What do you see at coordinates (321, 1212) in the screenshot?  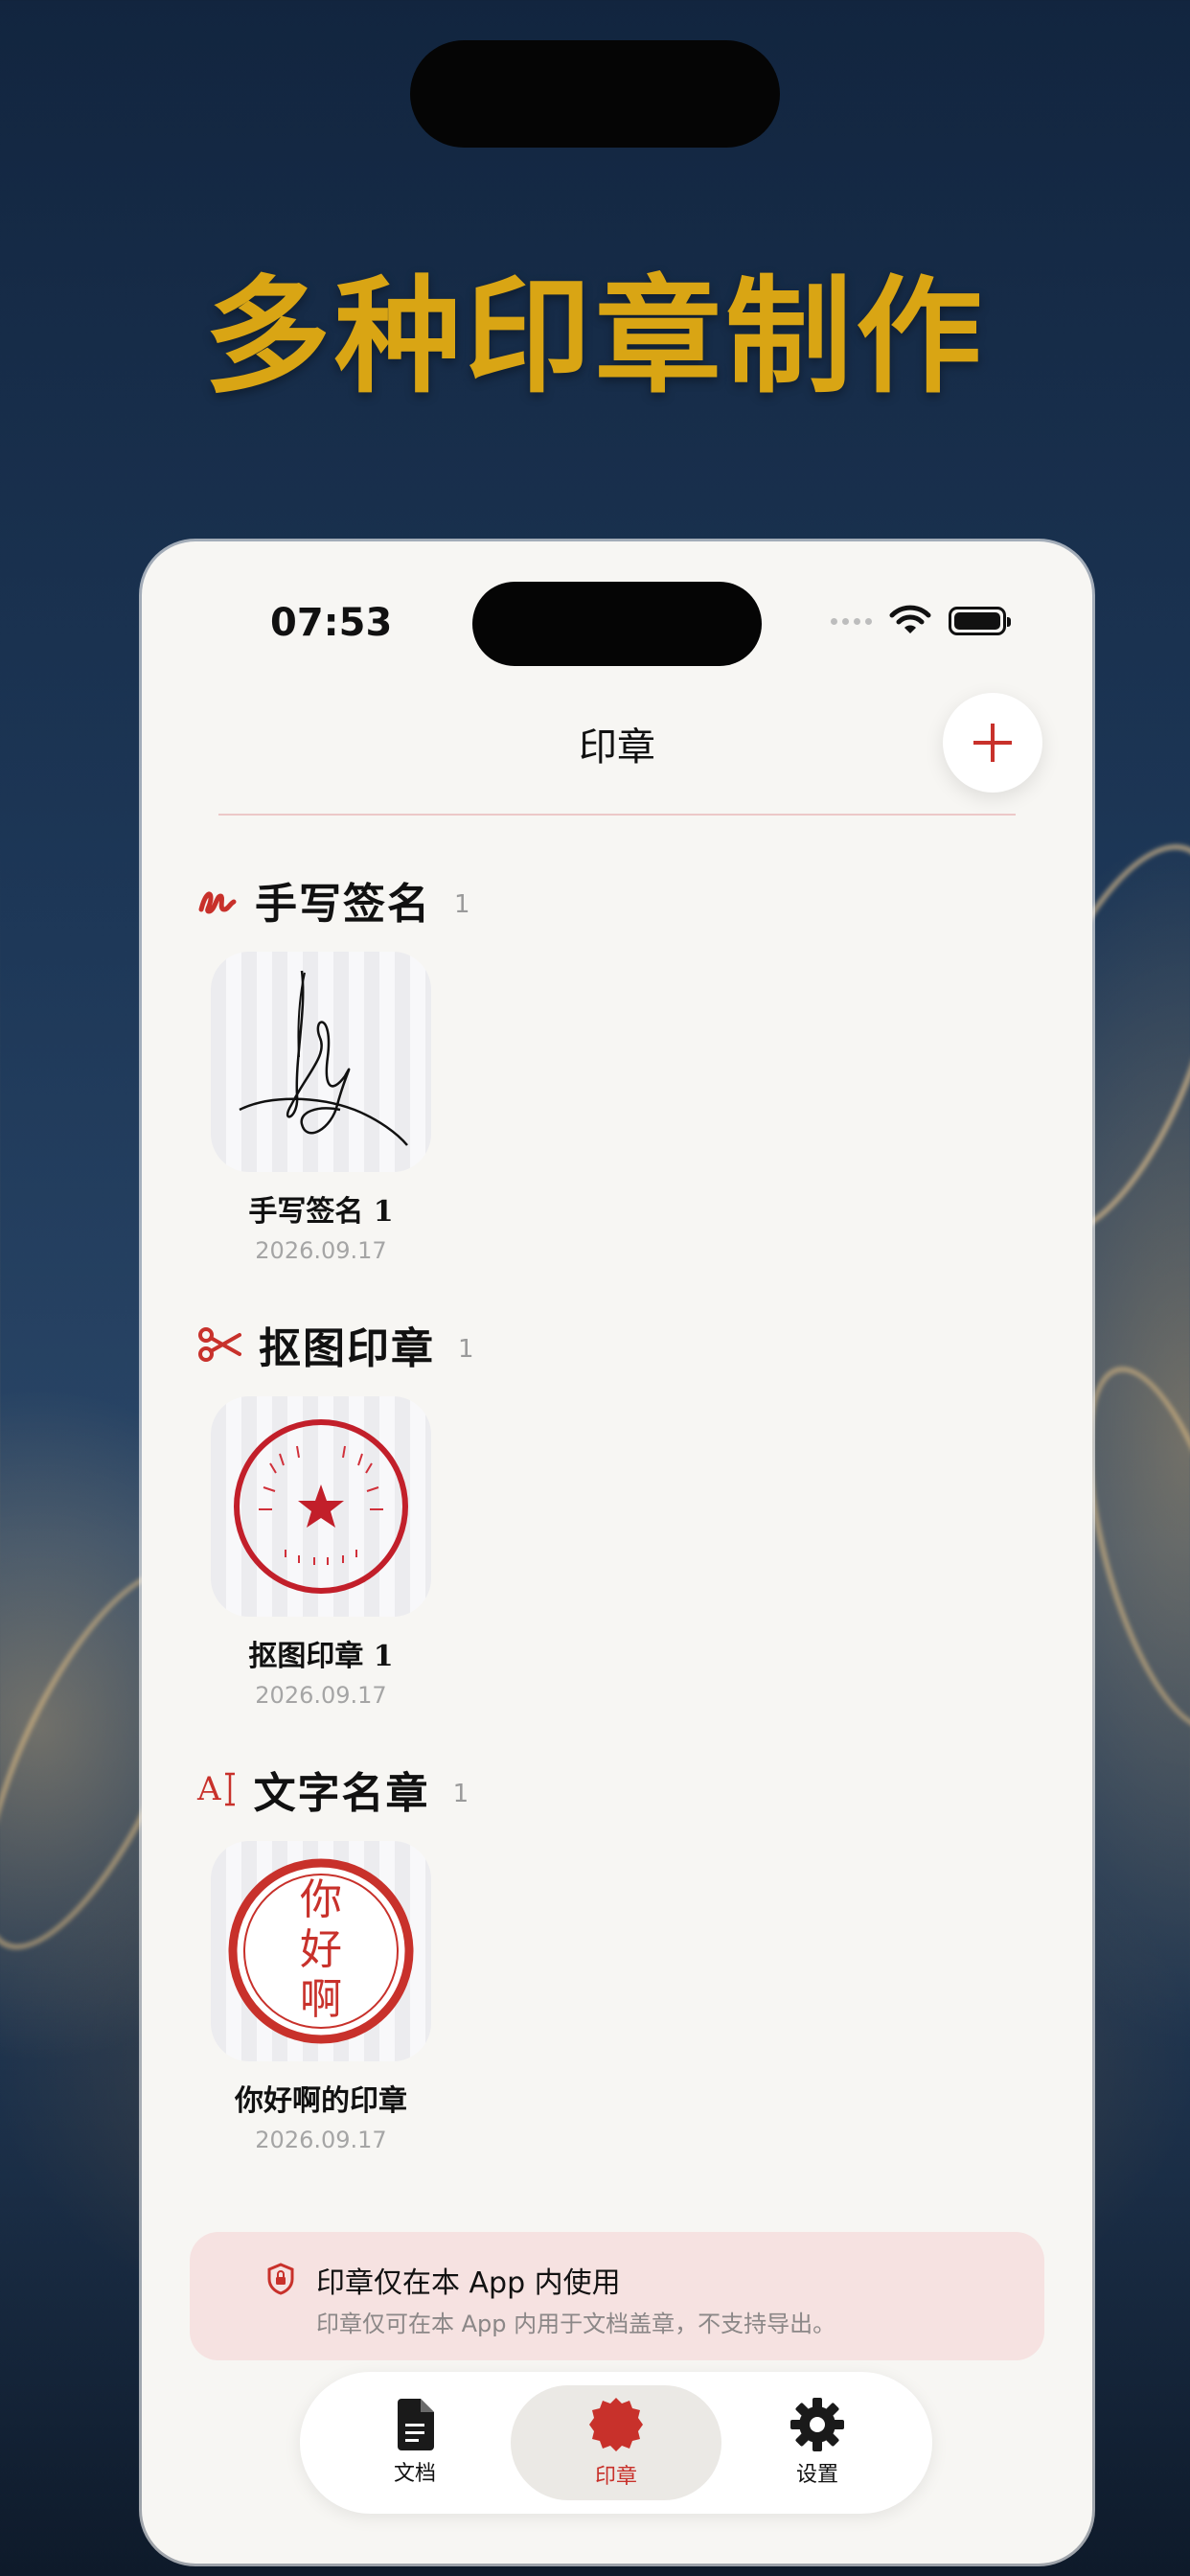 I see `seal-name: 手写签名 1` at bounding box center [321, 1212].